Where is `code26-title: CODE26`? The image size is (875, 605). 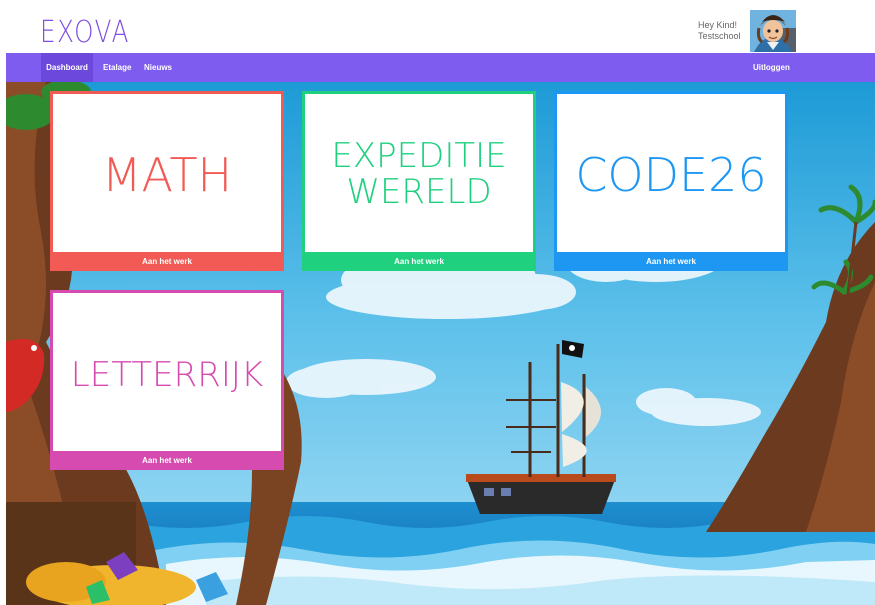
code26-title: CODE26 is located at coordinates (670, 175).